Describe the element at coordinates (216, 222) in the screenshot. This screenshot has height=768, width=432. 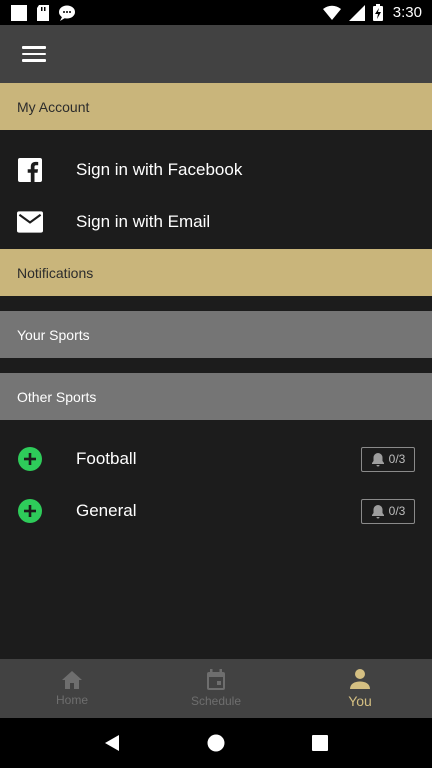
I see `sign-in-email-button: Sign in with Email` at that location.